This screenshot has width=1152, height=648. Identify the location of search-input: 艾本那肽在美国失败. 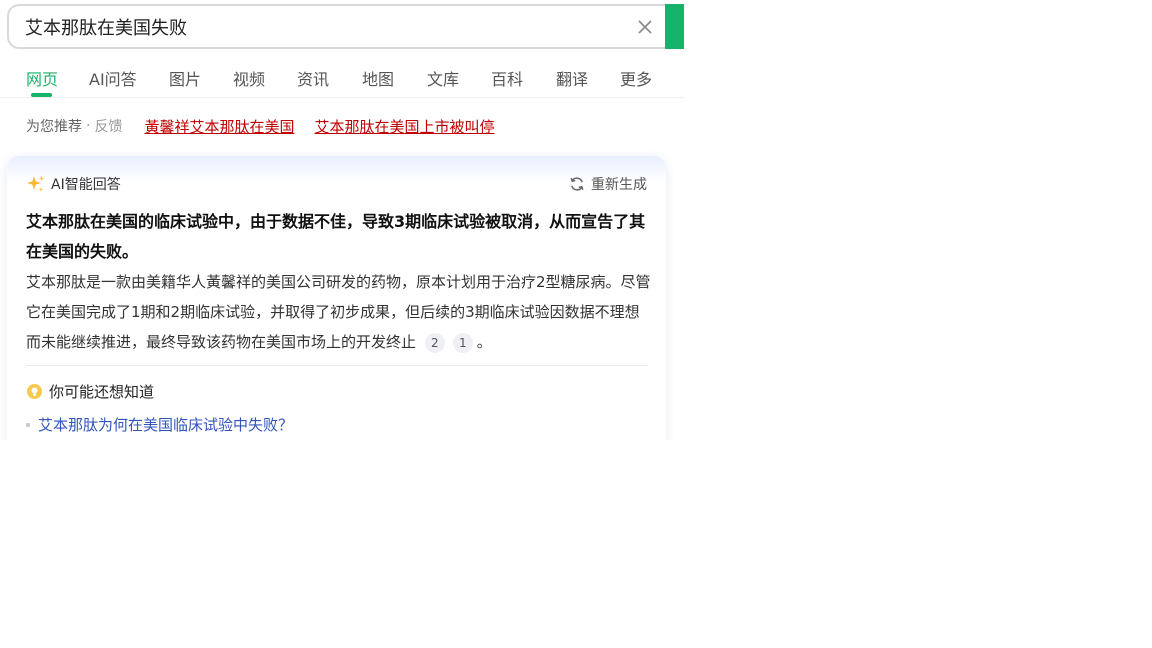
(324, 27).